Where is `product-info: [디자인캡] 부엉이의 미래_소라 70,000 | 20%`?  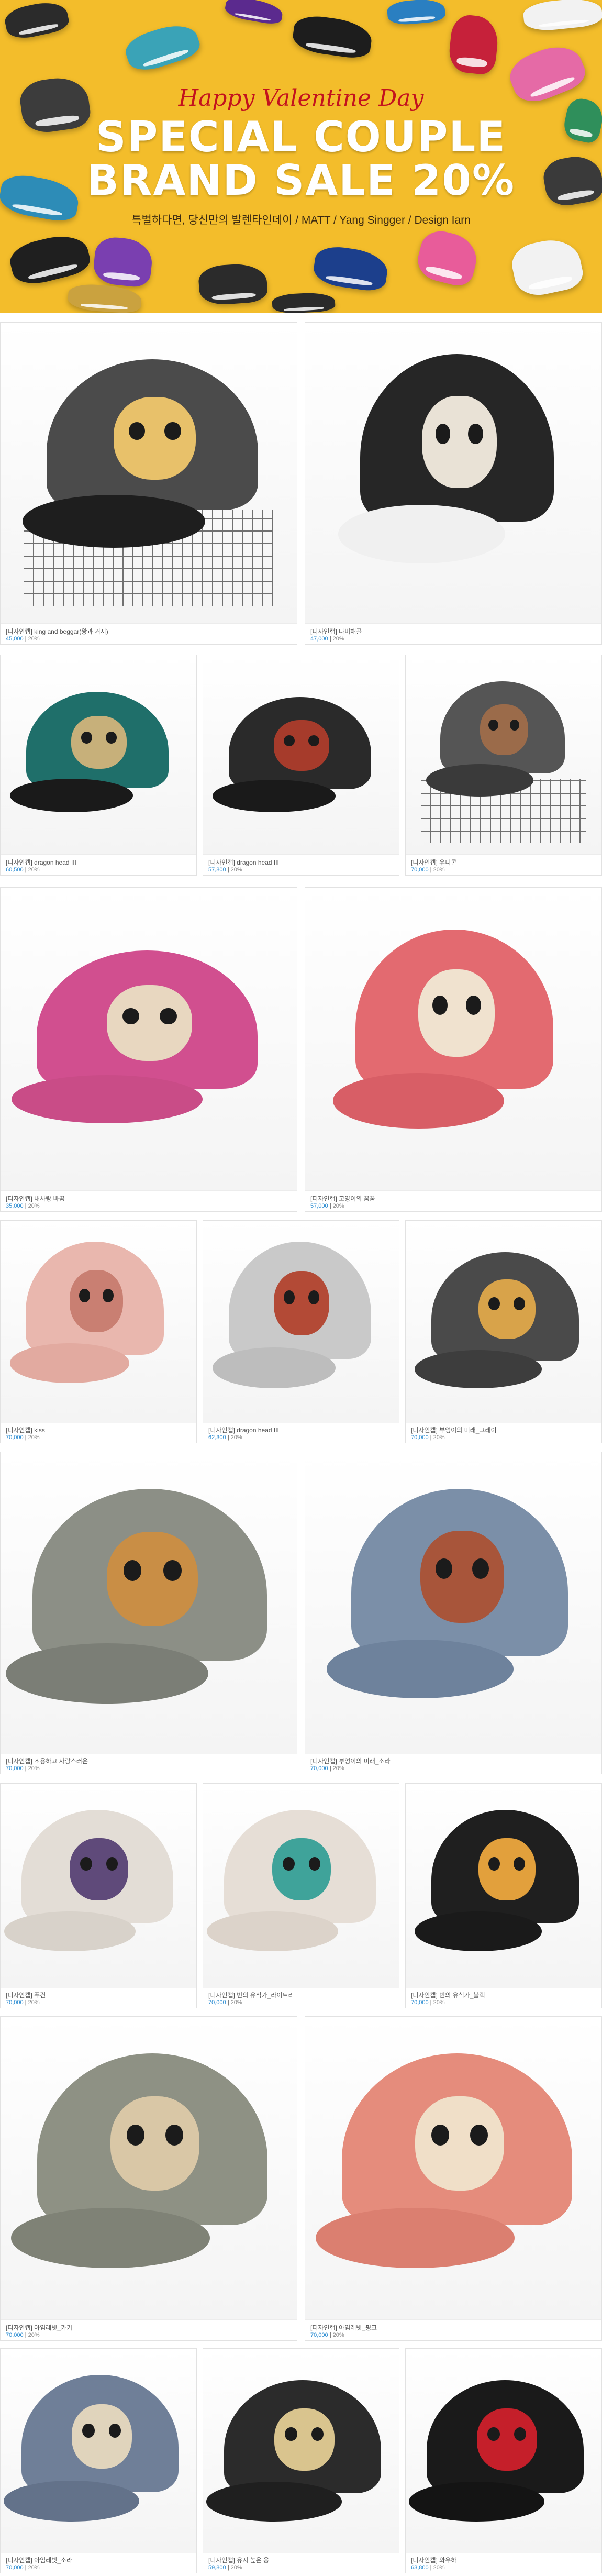
product-info: [디자인캡] 부엉이의 미래_소라 70,000 | 20% is located at coordinates (453, 1763).